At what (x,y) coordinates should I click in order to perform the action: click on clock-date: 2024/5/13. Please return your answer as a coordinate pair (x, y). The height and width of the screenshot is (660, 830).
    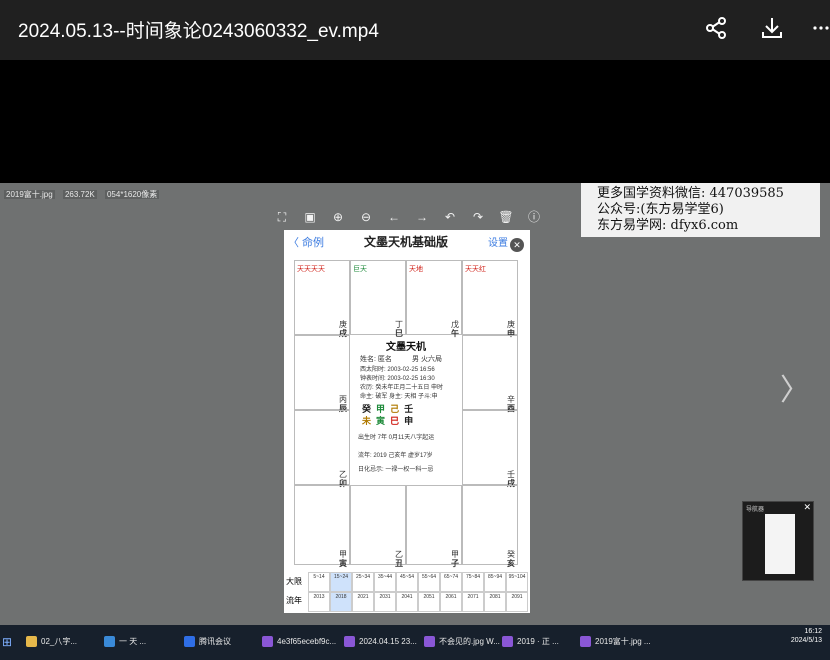
    Looking at the image, I should click on (806, 640).